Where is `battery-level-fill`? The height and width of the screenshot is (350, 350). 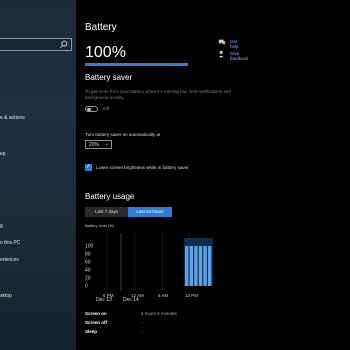 battery-level-fill is located at coordinates (136, 64).